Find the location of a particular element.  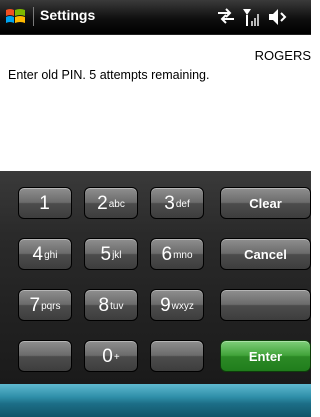

title-separator is located at coordinates (33, 16).